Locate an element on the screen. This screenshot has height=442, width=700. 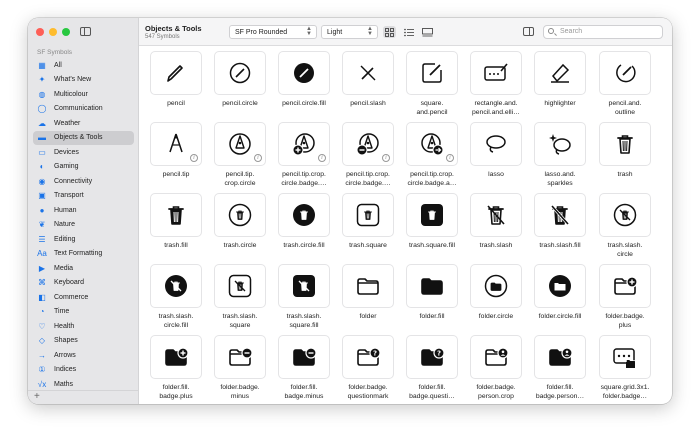
sidebar-item-indices: ① Indices is located at coordinates (83, 370).